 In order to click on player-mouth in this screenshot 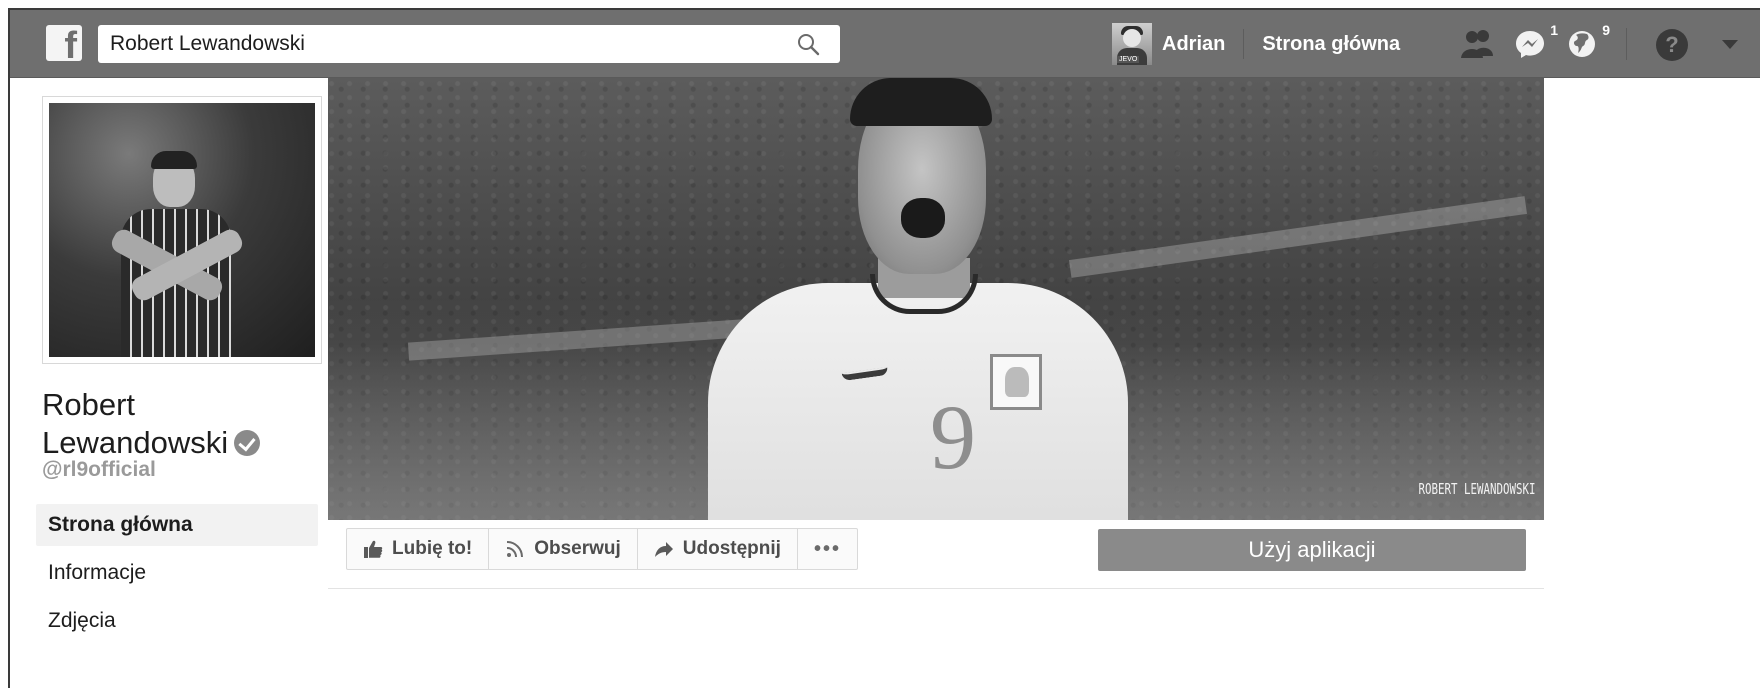, I will do `click(923, 218)`.